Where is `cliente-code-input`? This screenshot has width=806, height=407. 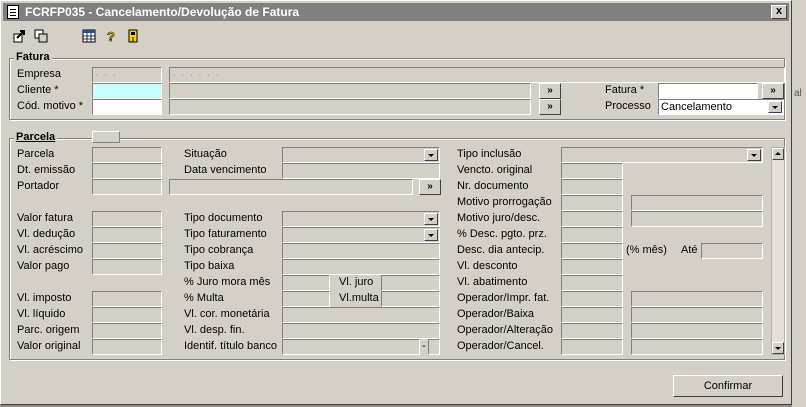
cliente-code-input is located at coordinates (127, 91).